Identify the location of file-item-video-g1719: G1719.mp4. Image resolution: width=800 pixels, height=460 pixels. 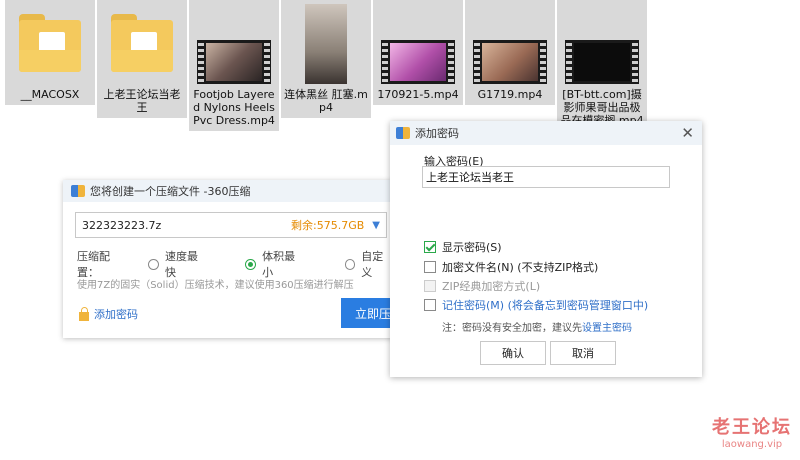
(510, 52).